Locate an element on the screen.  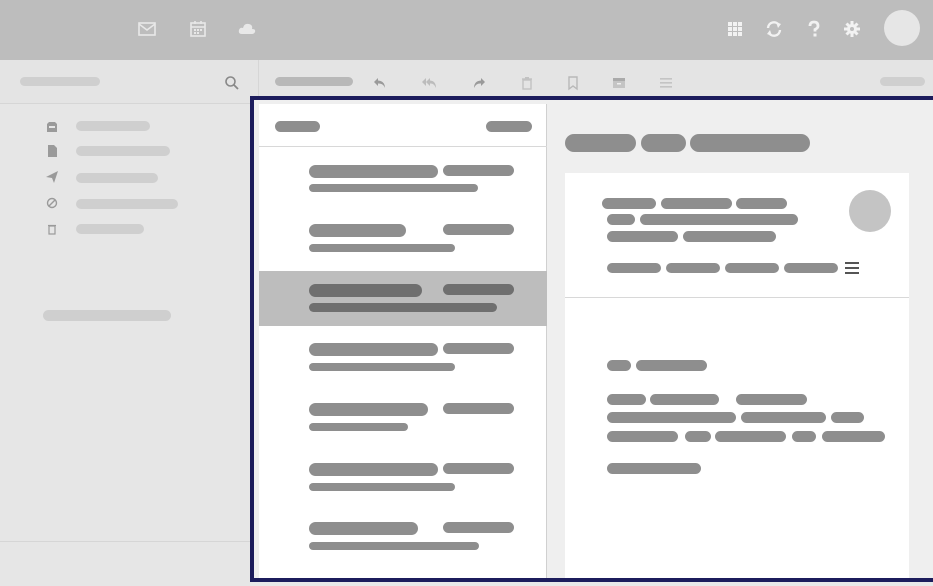
recipient-label is located at coordinates (621, 219).